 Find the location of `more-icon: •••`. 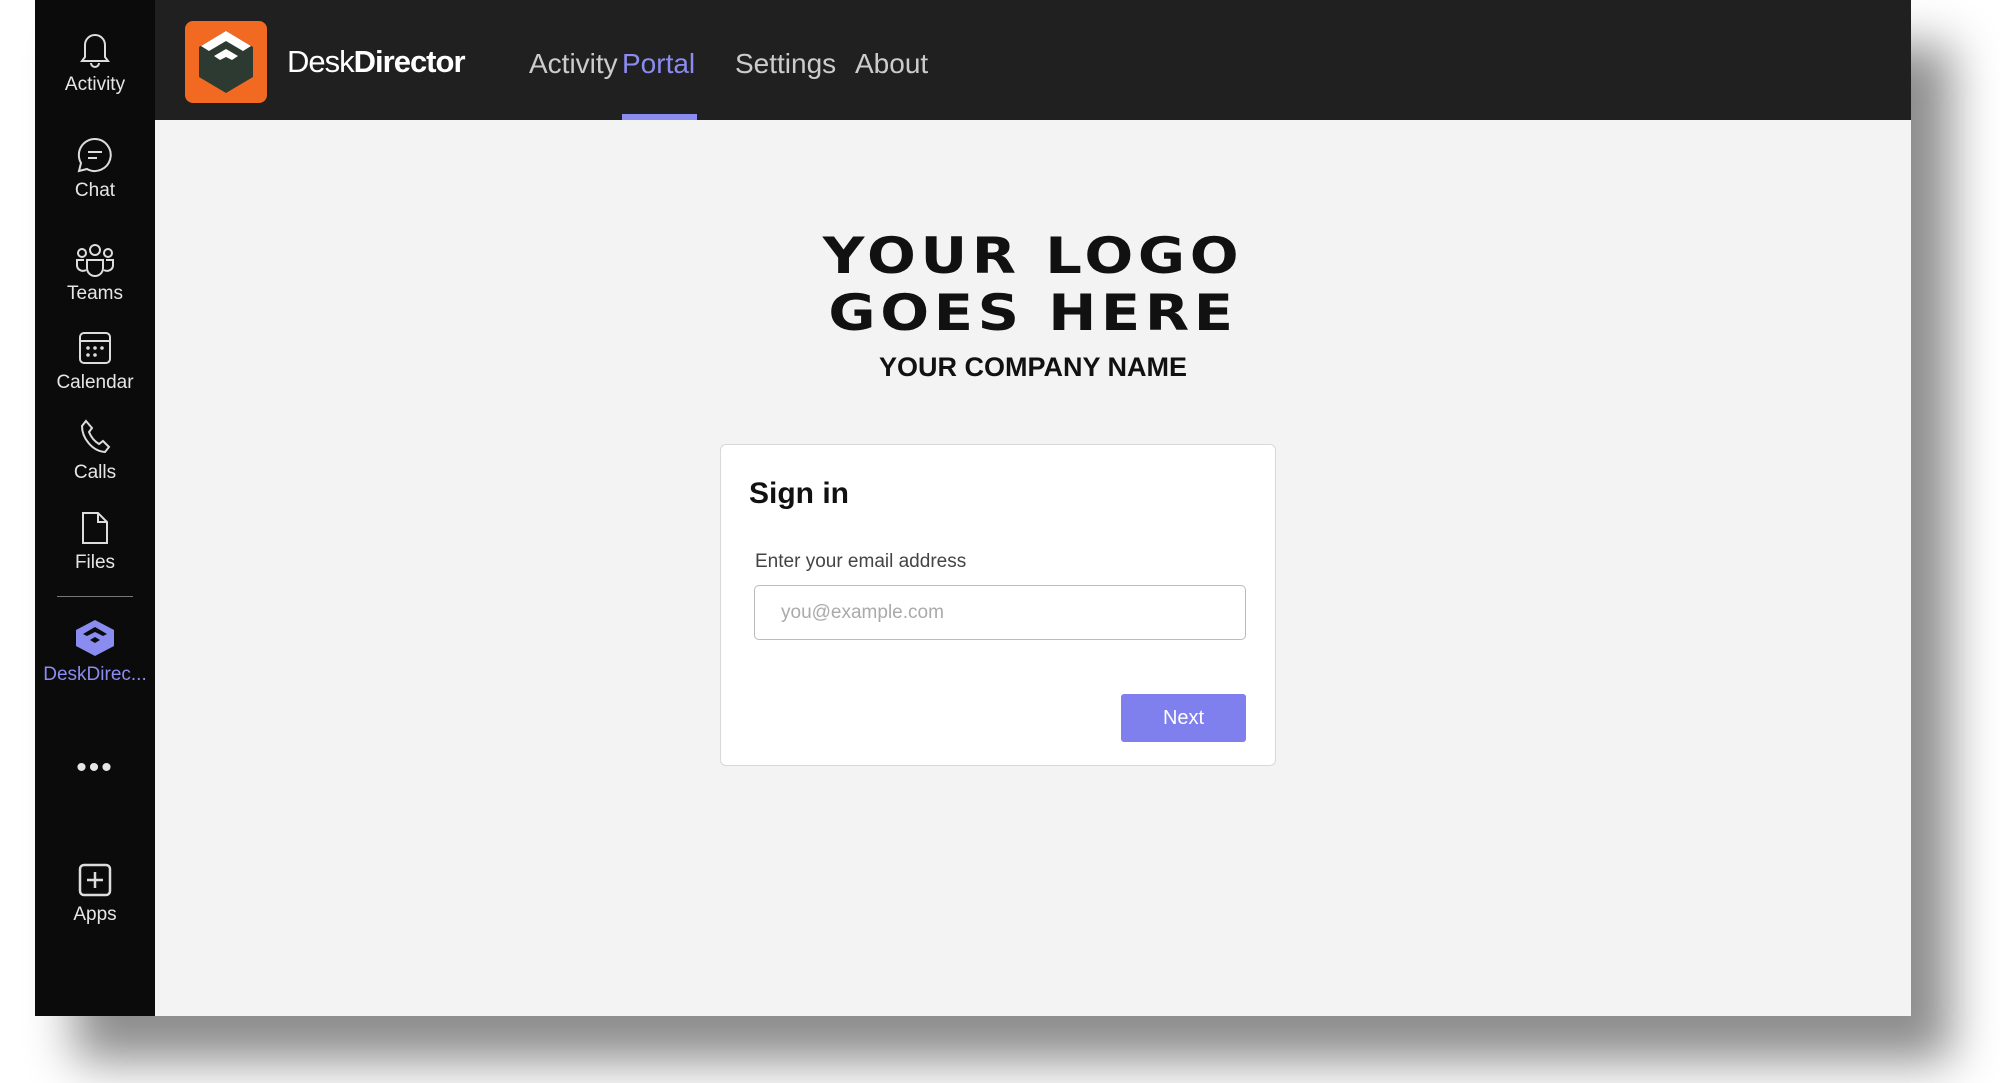

more-icon: ••• is located at coordinates (95, 768).